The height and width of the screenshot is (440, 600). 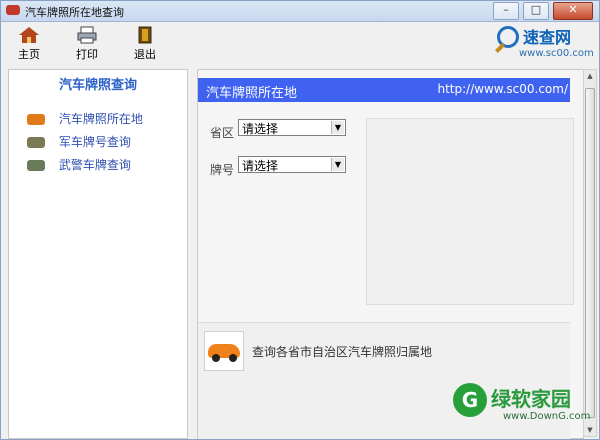 What do you see at coordinates (29, 44) in the screenshot?
I see `home-button: 主页` at bounding box center [29, 44].